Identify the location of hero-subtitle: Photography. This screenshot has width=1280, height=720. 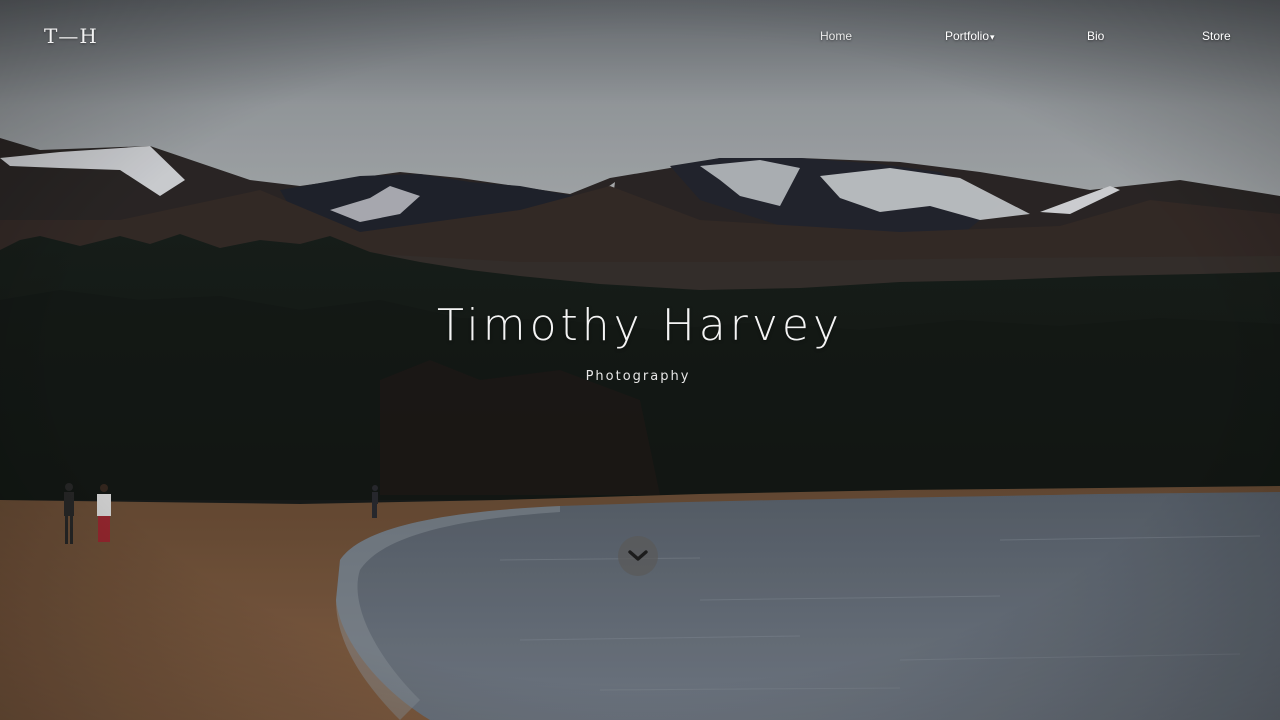
(638, 376).